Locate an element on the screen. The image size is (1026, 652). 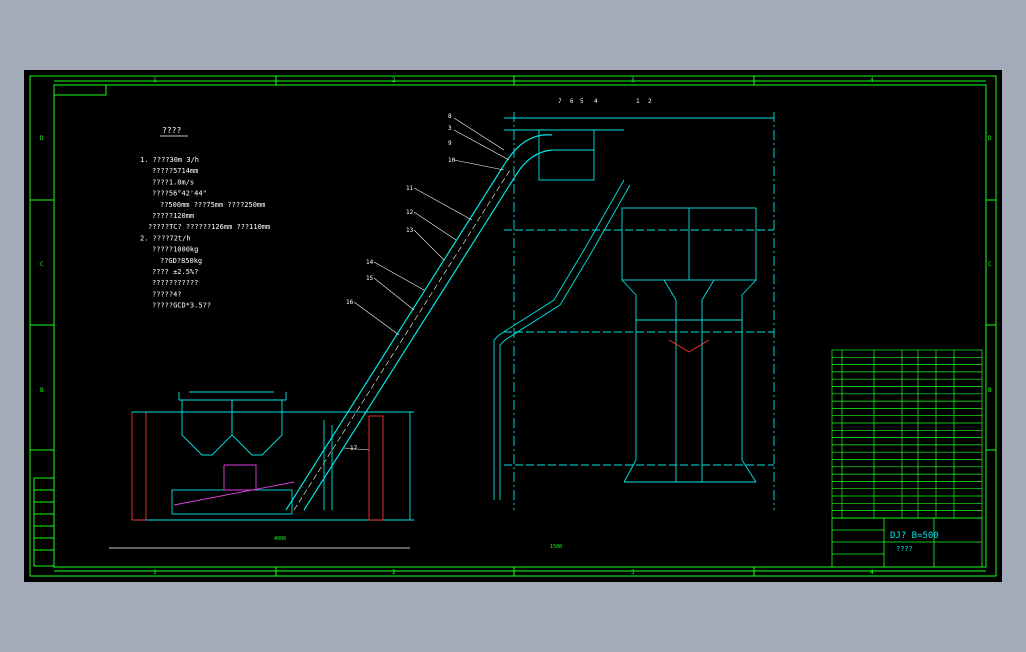
hopper-right is located at coordinates (257, 428).